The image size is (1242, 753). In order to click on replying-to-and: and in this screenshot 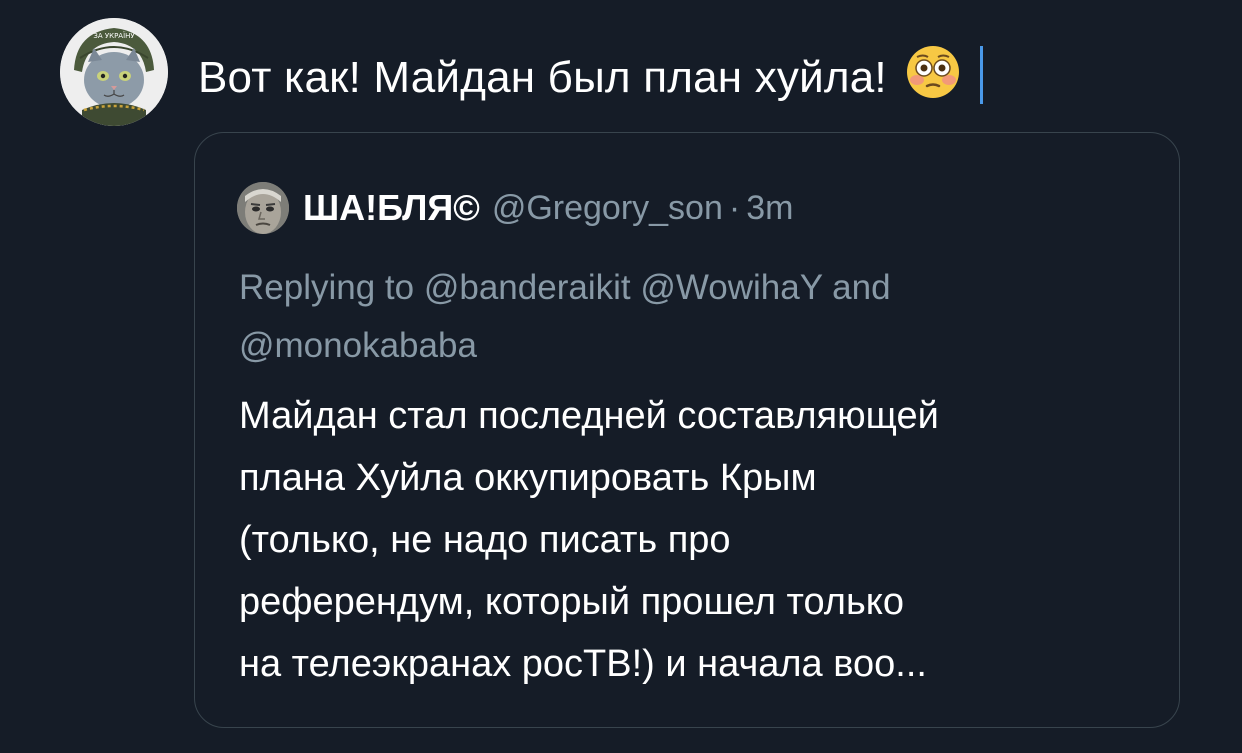, I will do `click(861, 287)`.